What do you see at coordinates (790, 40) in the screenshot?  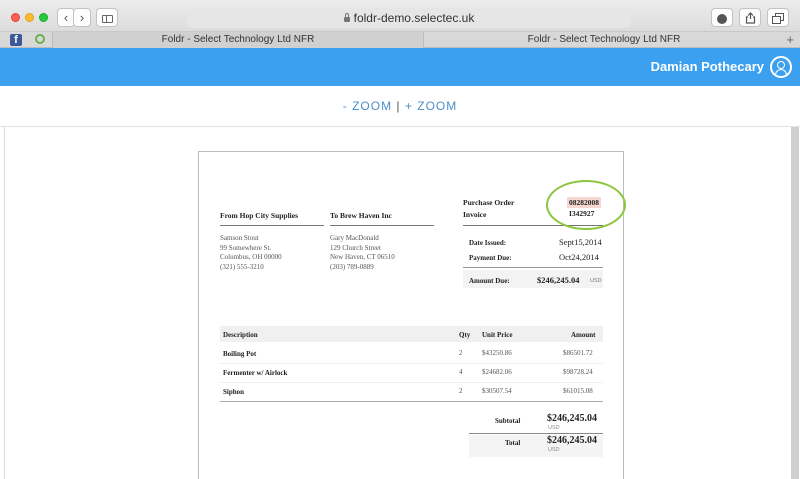 I see `new-tab-button: +` at bounding box center [790, 40].